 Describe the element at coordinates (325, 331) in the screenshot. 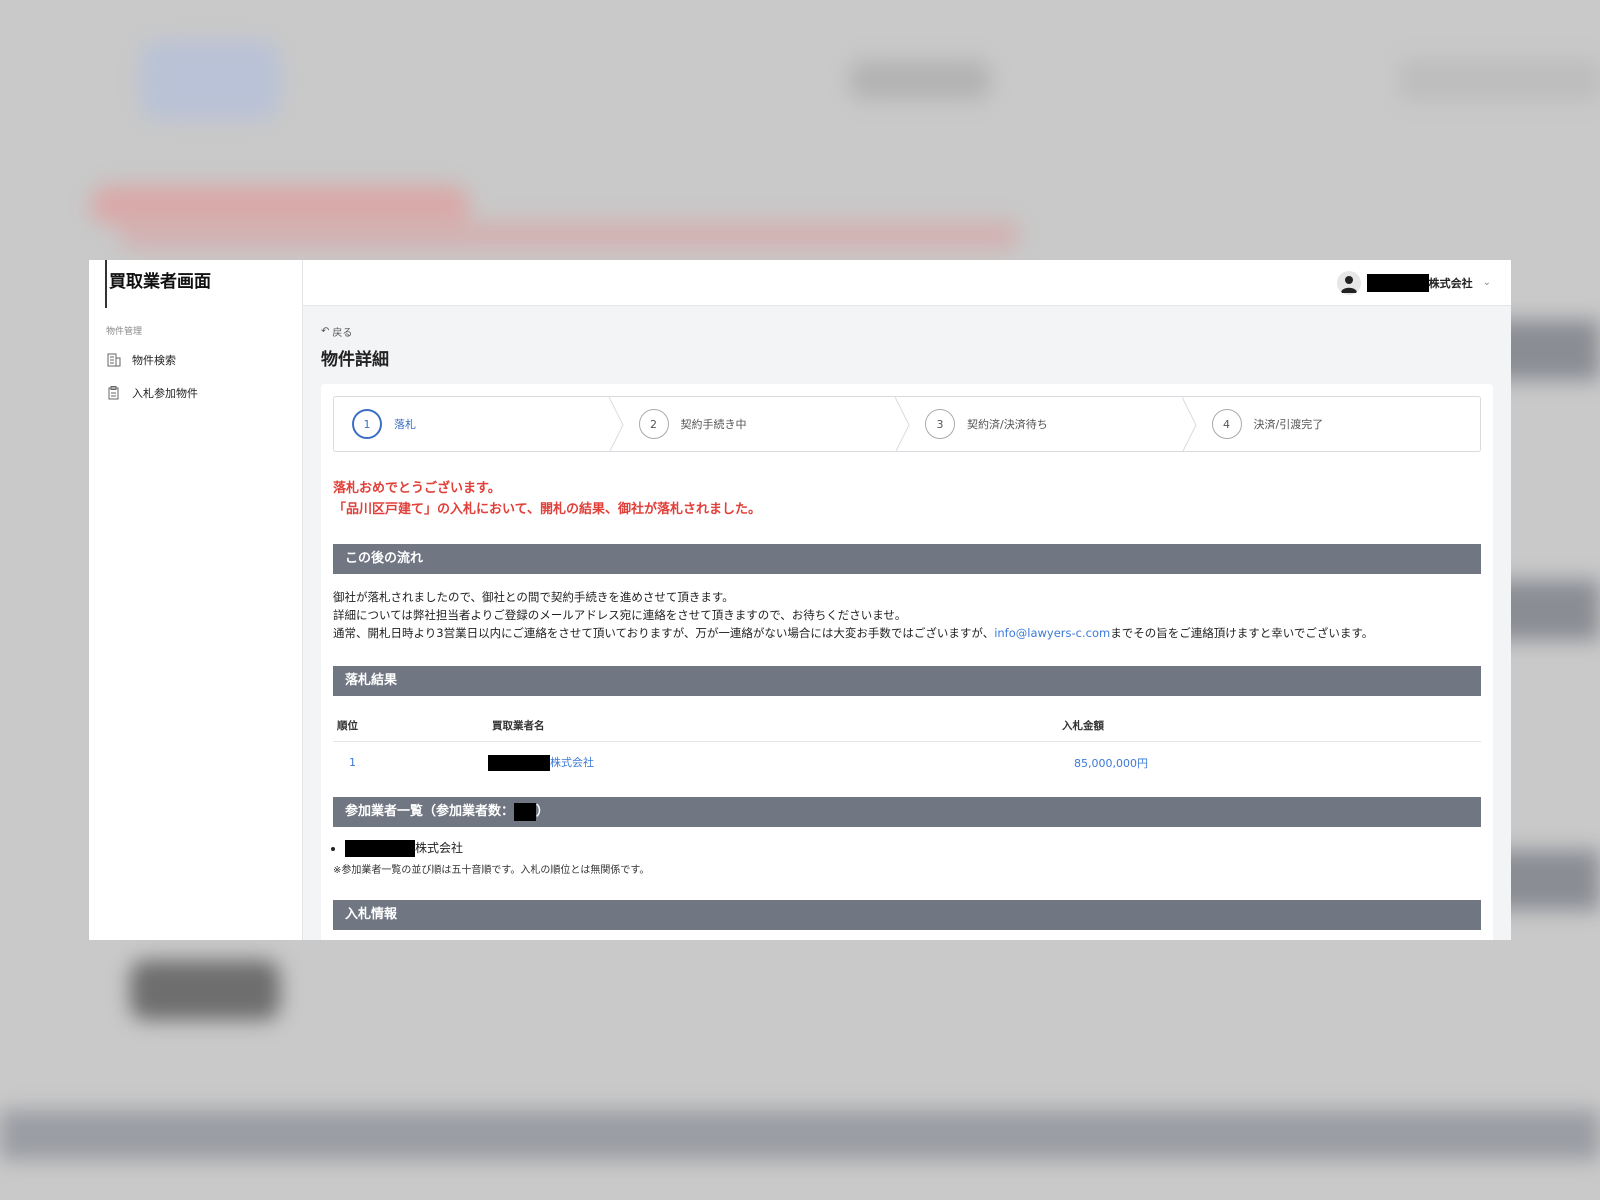

I see `back-arrow-icon: ↶` at that location.